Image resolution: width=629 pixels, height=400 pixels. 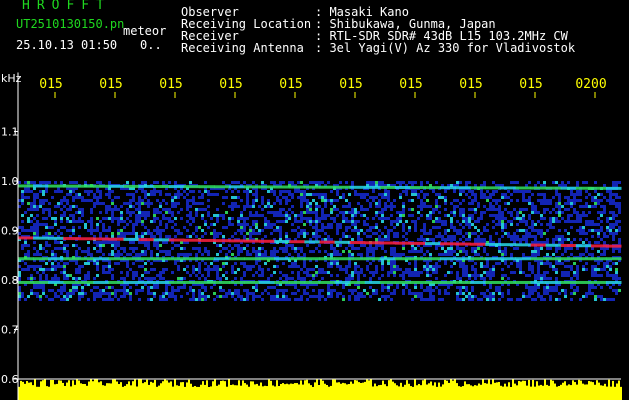 I want to click on y-tick-label-0: 1.1, so click(x=10, y=132).